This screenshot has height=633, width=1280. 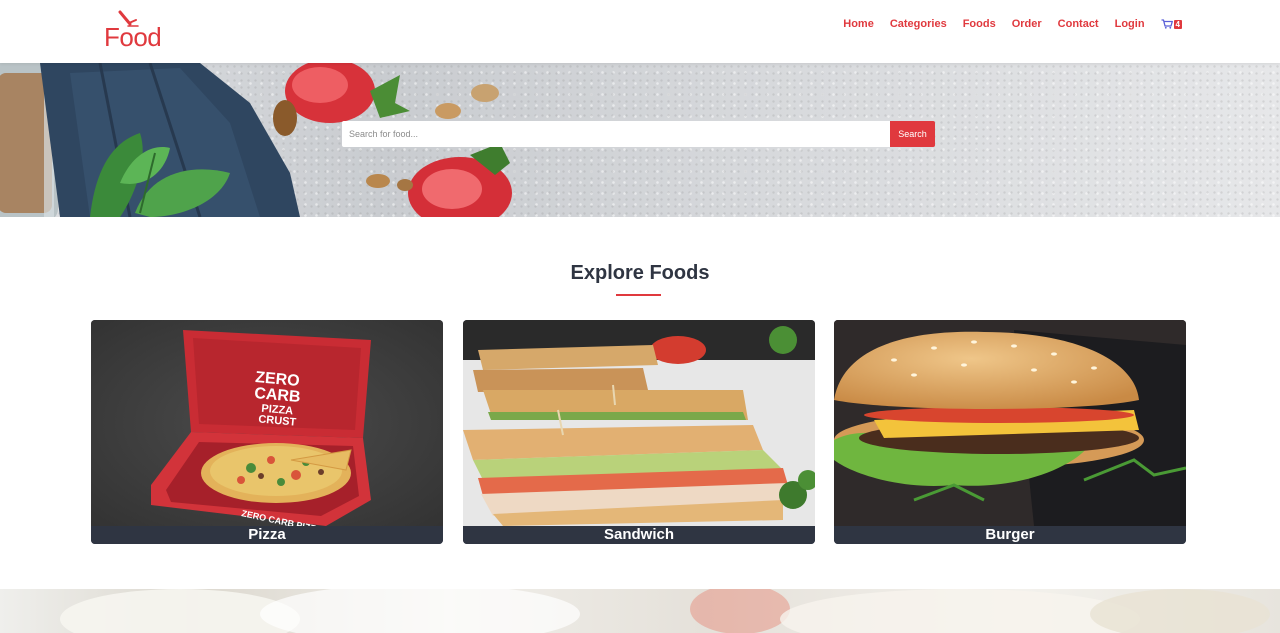 What do you see at coordinates (1010, 423) in the screenshot?
I see `burger-image` at bounding box center [1010, 423].